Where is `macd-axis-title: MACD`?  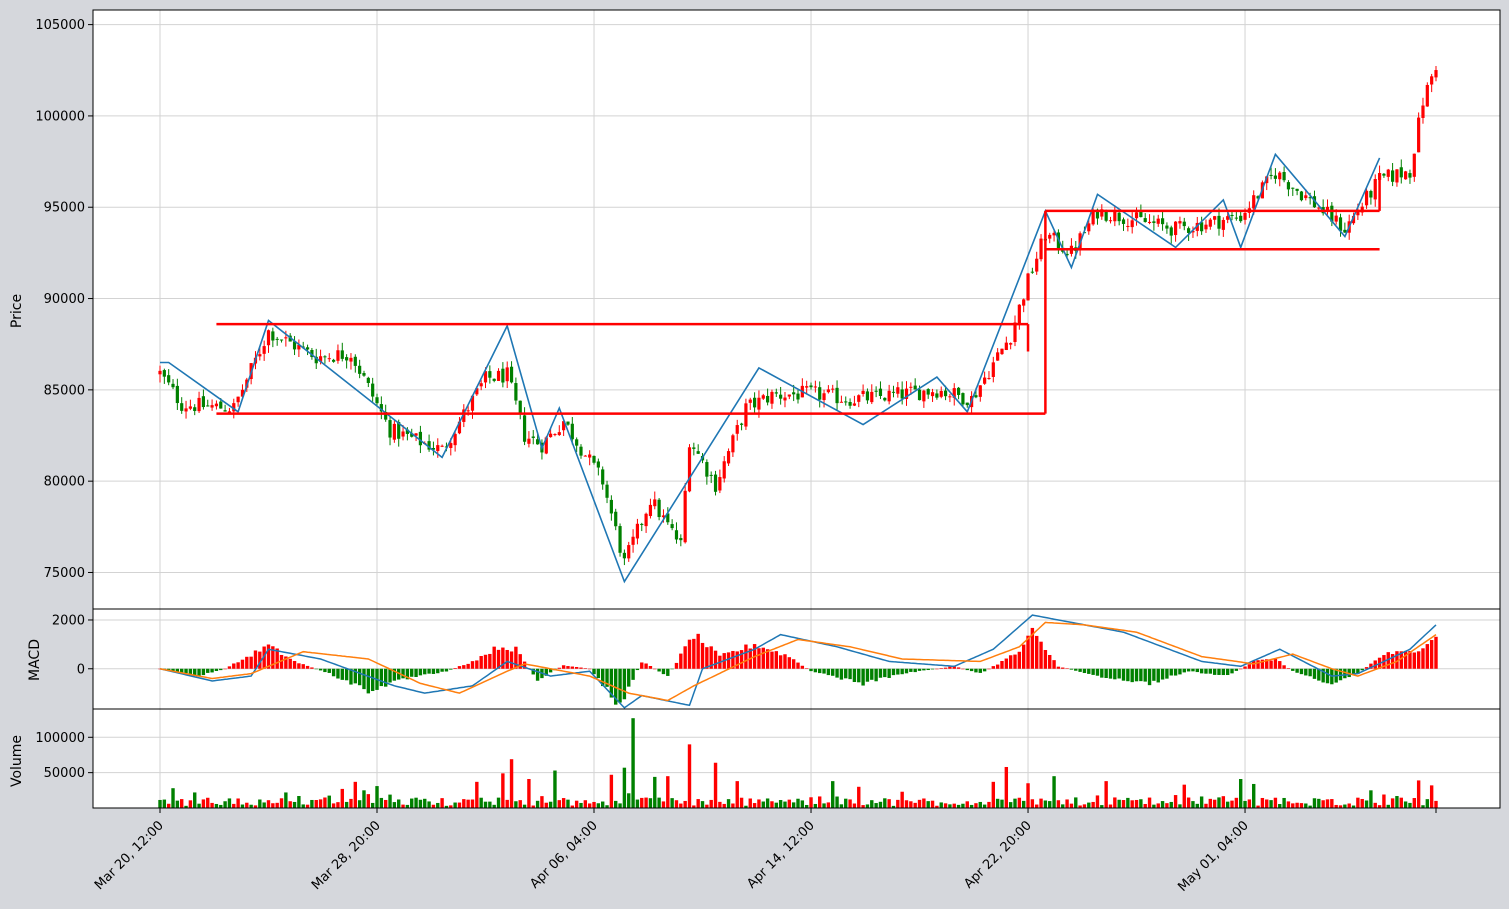 macd-axis-title: MACD is located at coordinates (35, 660).